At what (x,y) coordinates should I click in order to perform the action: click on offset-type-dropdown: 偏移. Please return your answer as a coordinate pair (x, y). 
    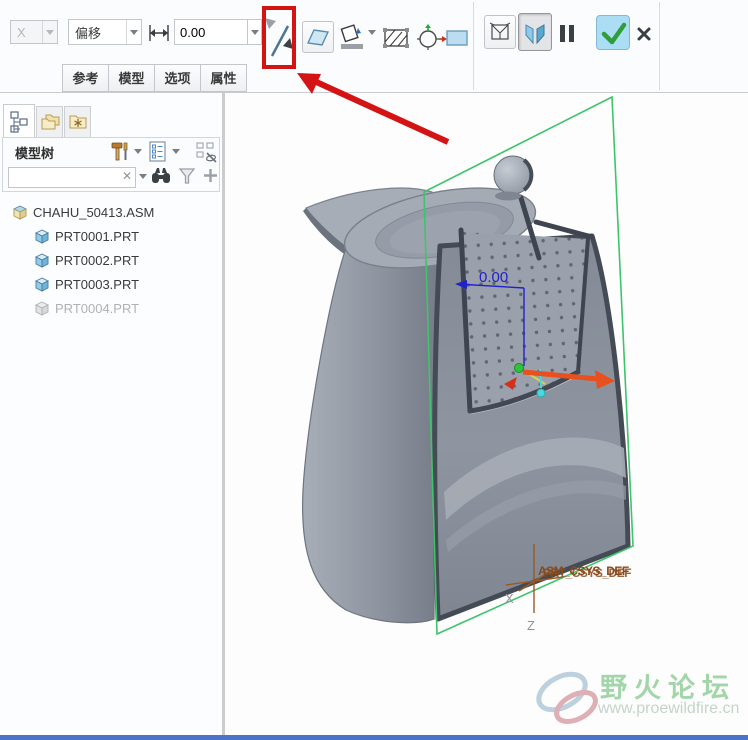
    Looking at the image, I should click on (105, 32).